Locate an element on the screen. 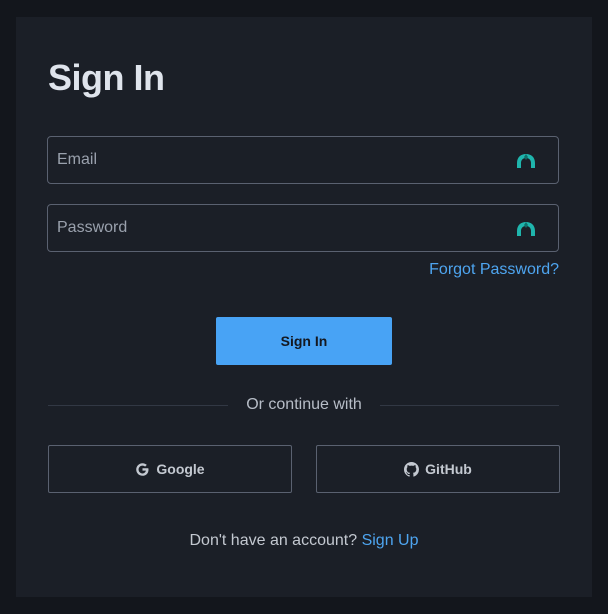 This screenshot has width=608, height=614. google-sign-in-button: Google is located at coordinates (170, 469).